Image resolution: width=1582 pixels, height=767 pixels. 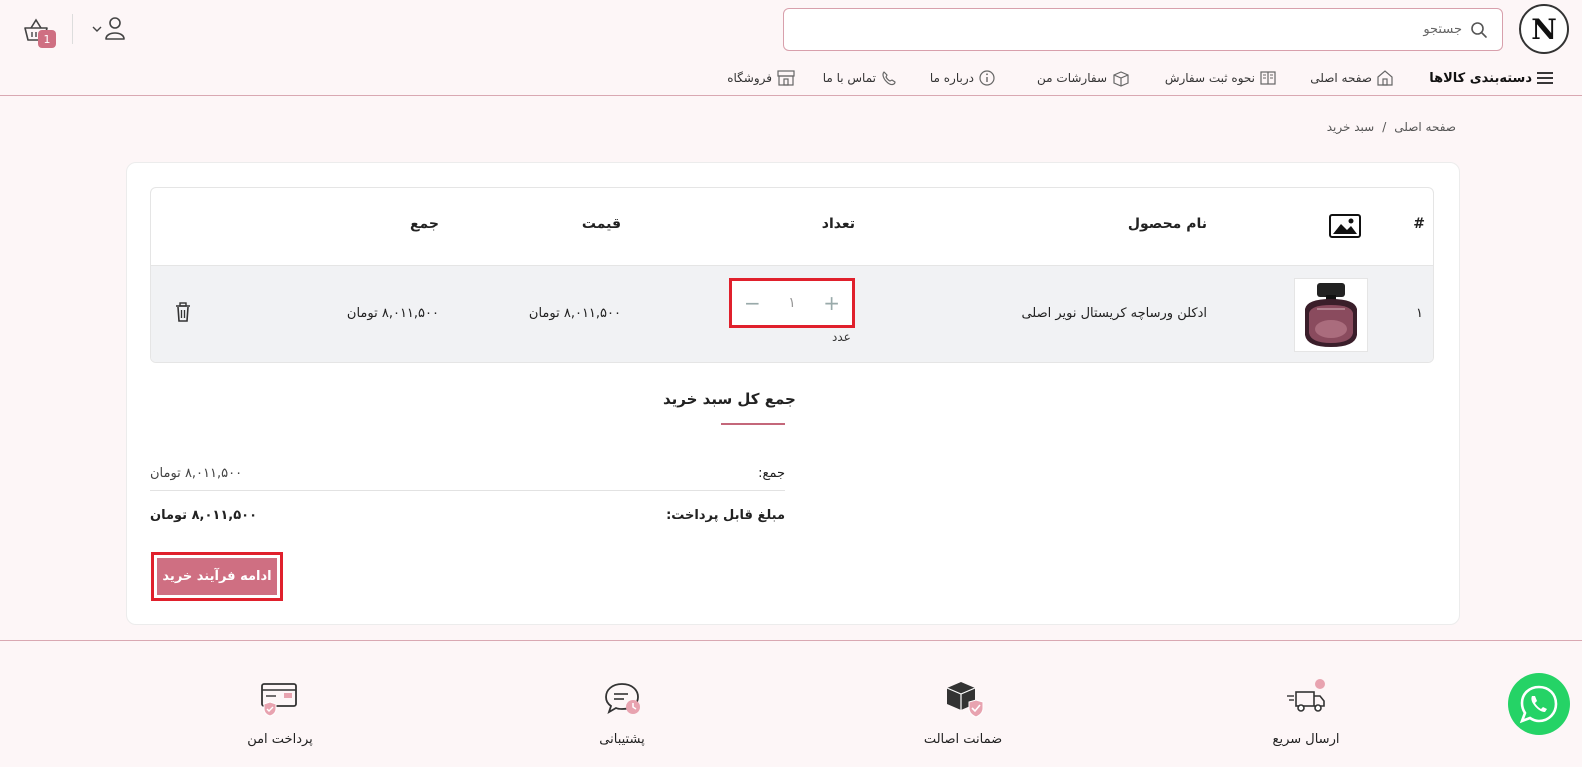 I want to click on perfume-bottle-image, so click(x=1331, y=315).